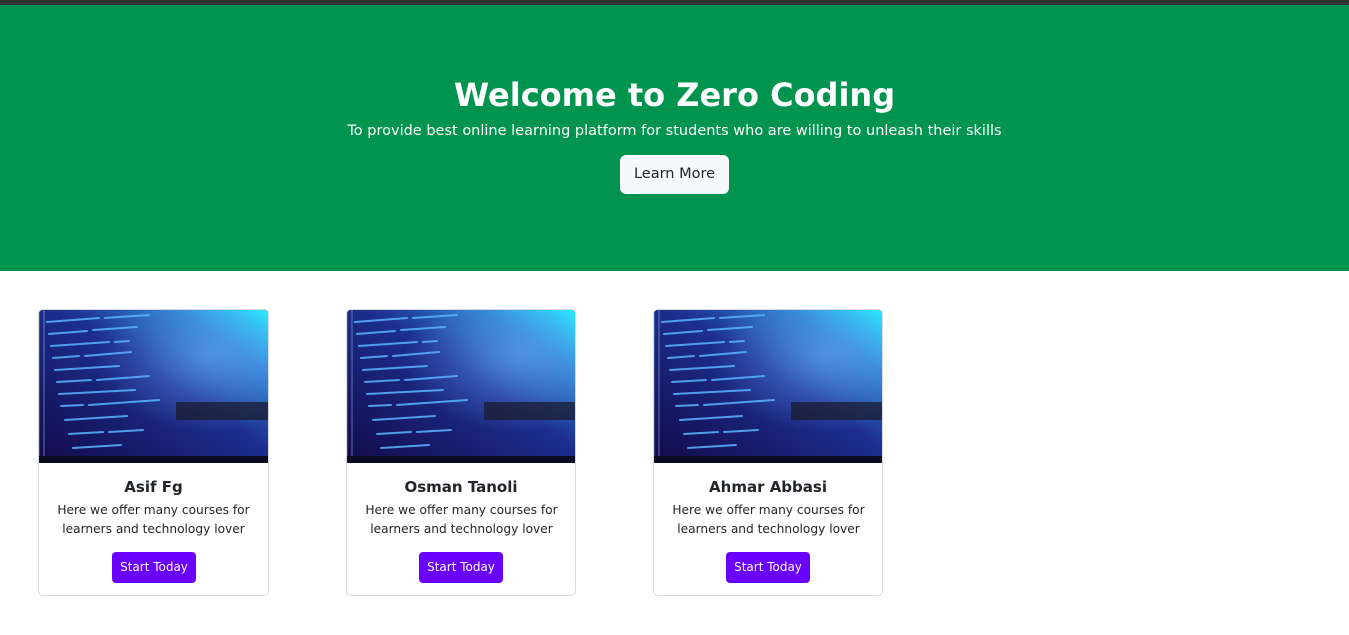 This screenshot has height=635, width=1349. Describe the element at coordinates (674, 174) in the screenshot. I see `learn-more-button: Learn More` at that location.